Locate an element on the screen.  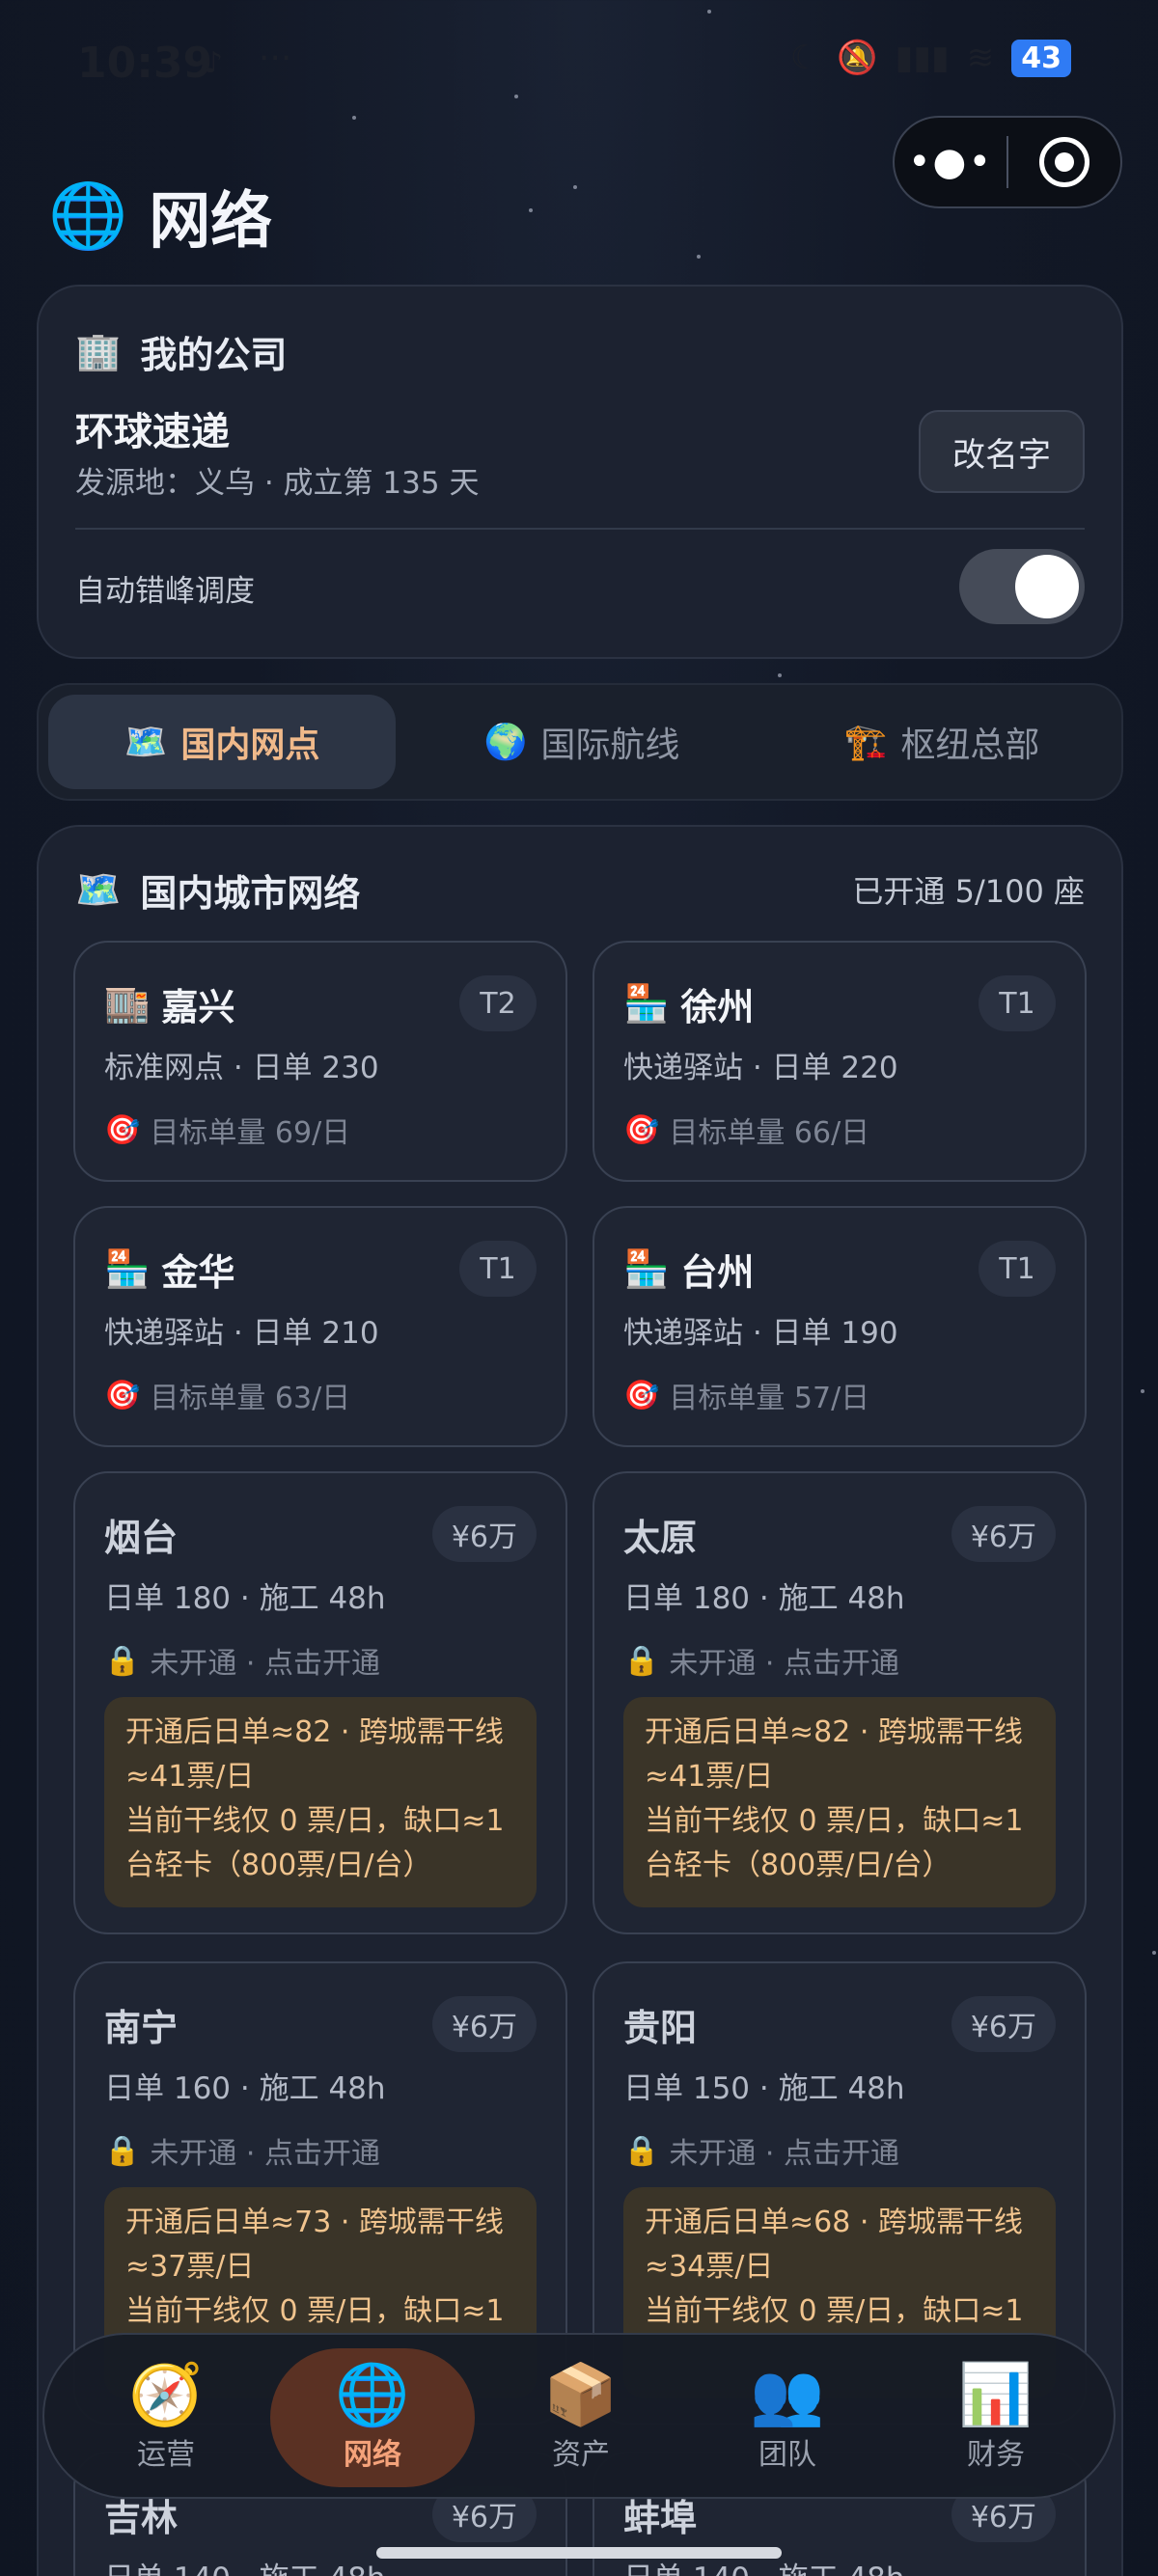
city-target: 🎯 目标单量 63/日 is located at coordinates (227, 1395).